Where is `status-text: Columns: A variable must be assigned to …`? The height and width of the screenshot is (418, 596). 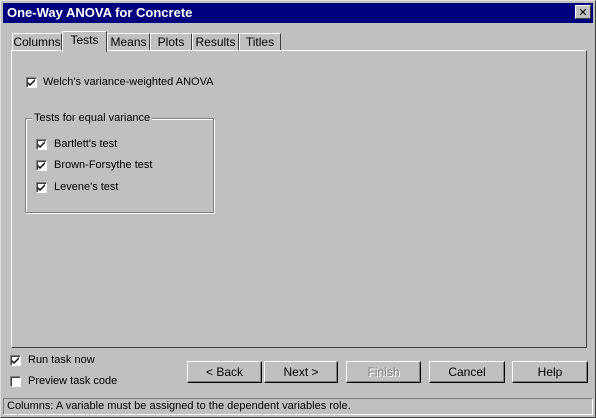
status-text: Columns: A variable must be assigned to … is located at coordinates (179, 406).